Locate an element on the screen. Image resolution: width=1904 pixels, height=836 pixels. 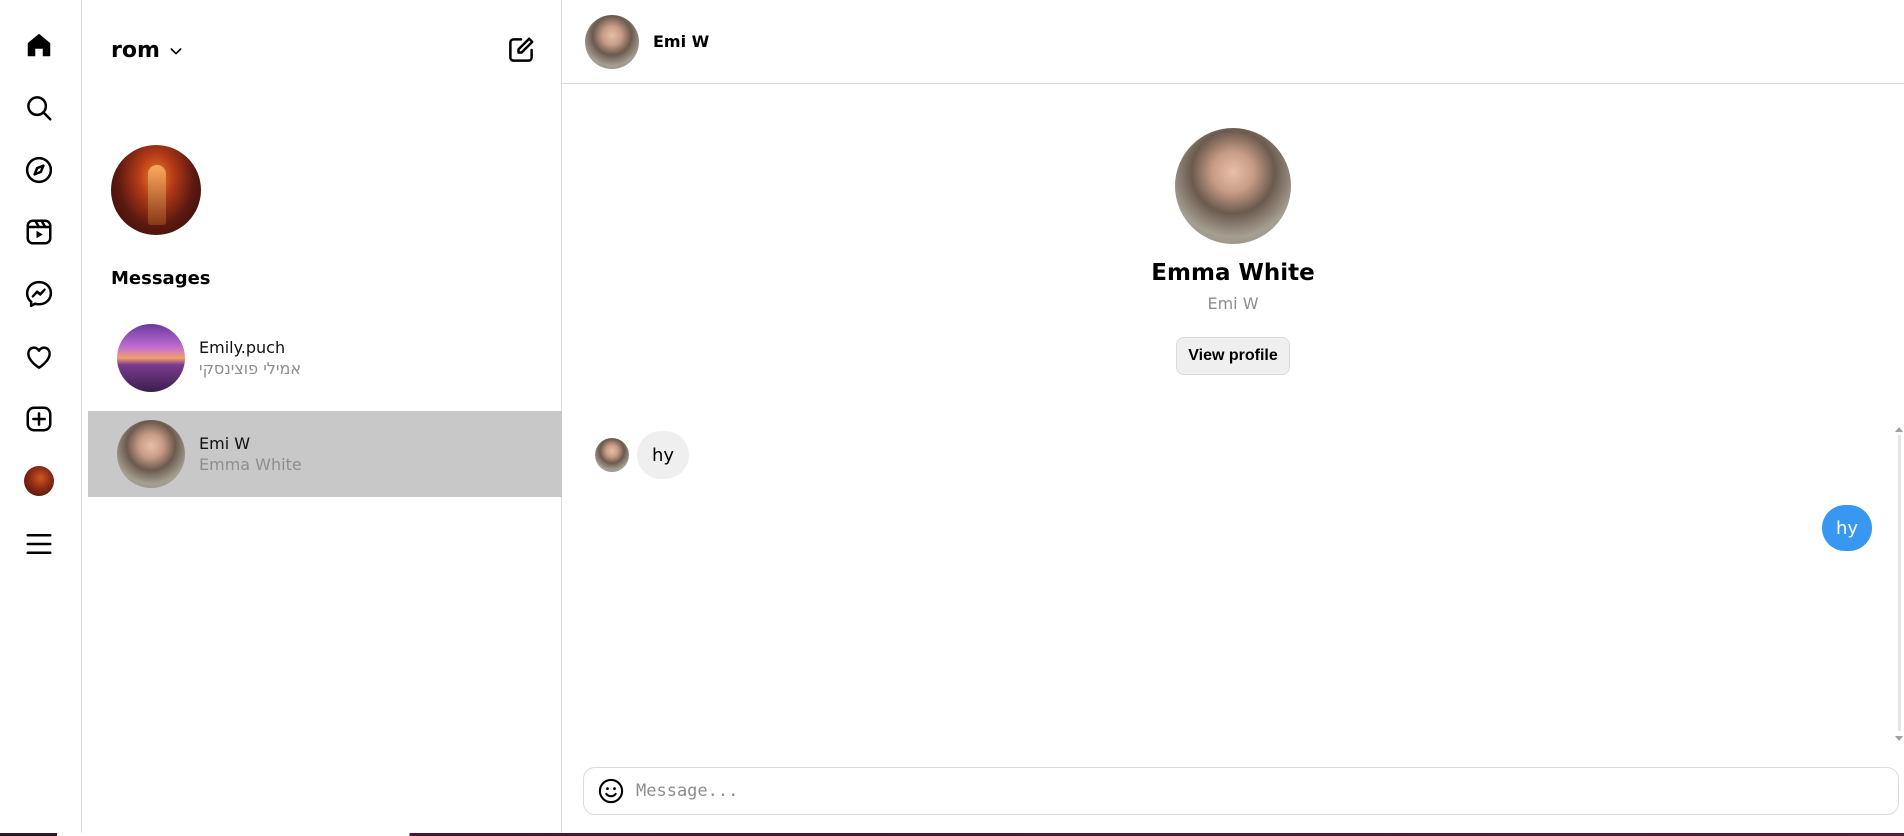
scroll-down-icon is located at coordinates (1899, 738).